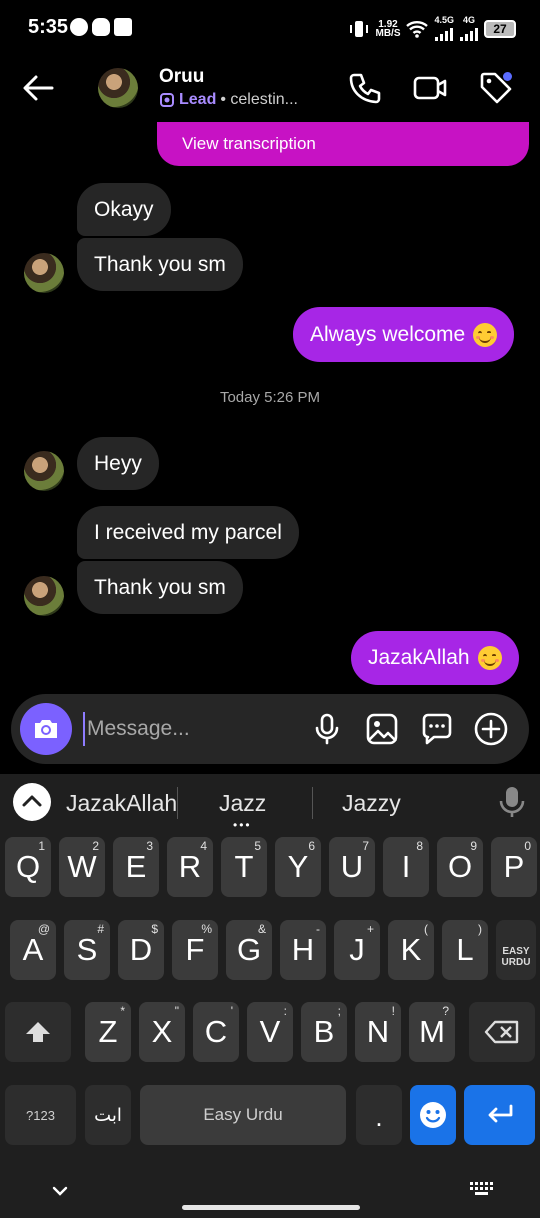 This screenshot has width=540, height=1218. Describe the element at coordinates (136, 867) in the screenshot. I see `key-e: E3` at that location.